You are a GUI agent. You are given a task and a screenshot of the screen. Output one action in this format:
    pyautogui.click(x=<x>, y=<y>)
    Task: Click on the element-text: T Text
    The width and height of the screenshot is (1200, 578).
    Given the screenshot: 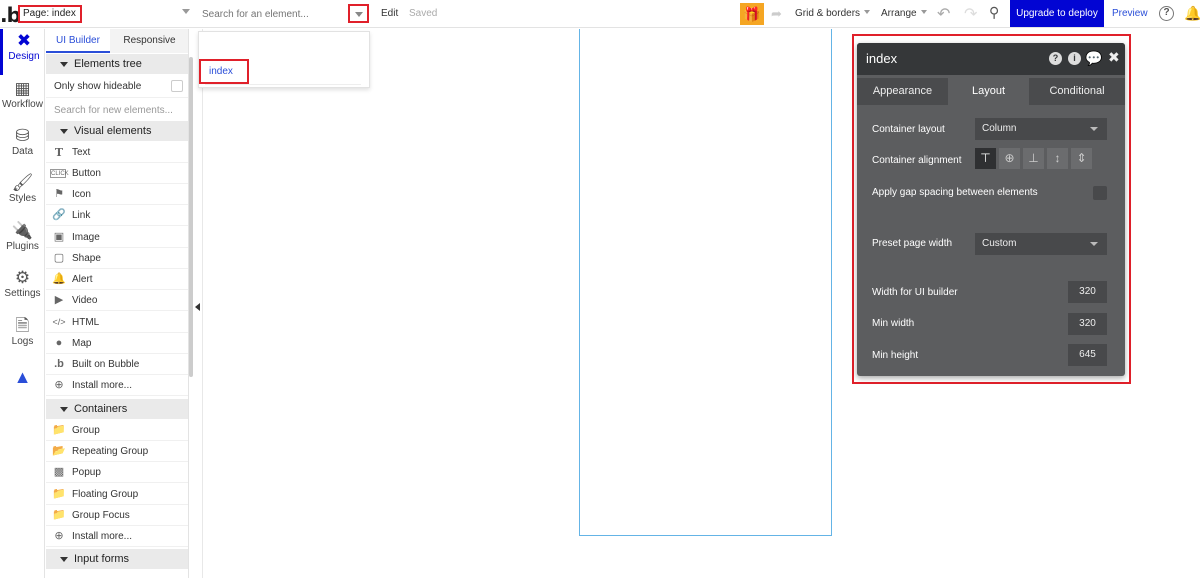 What is the action you would take?
    pyautogui.click(x=117, y=152)
    